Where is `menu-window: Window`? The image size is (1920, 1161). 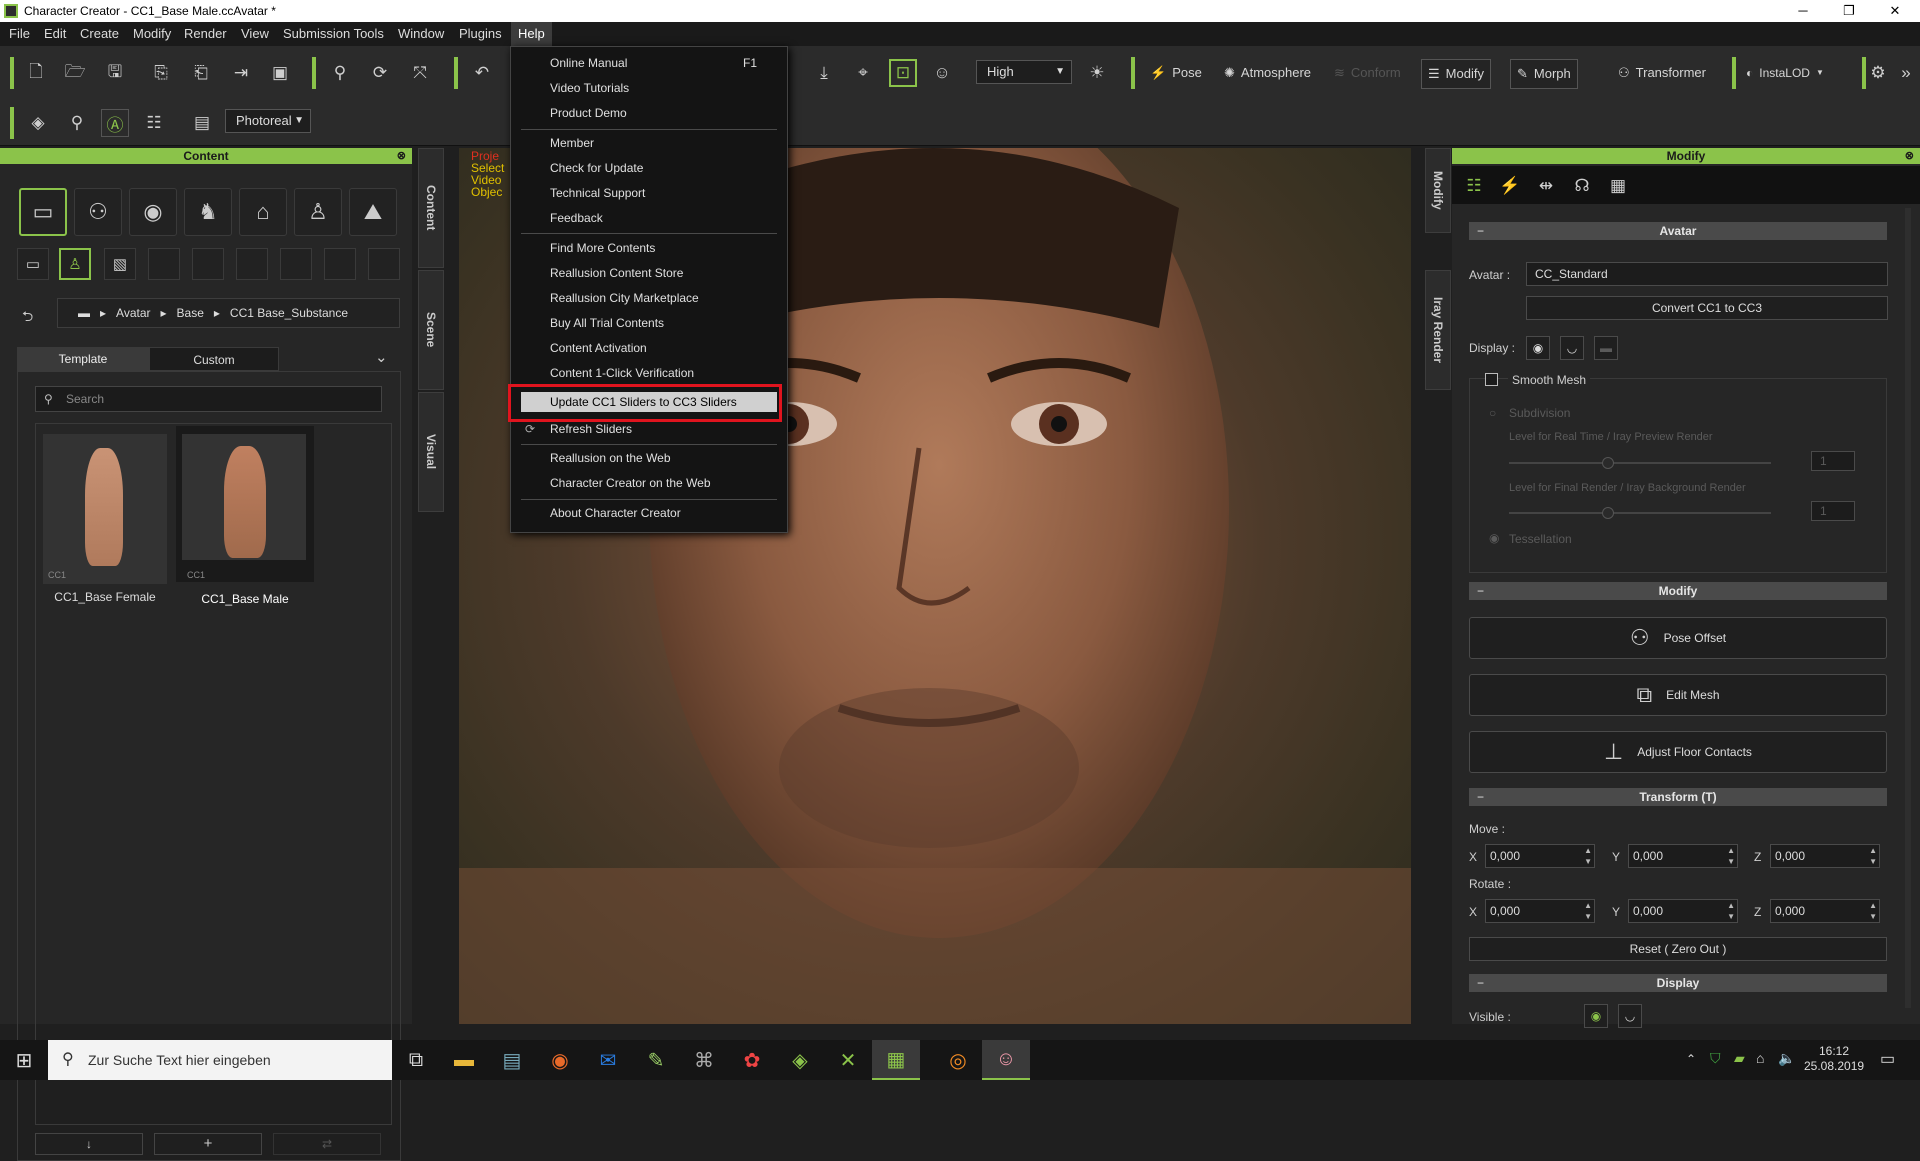 menu-window: Window is located at coordinates (421, 34).